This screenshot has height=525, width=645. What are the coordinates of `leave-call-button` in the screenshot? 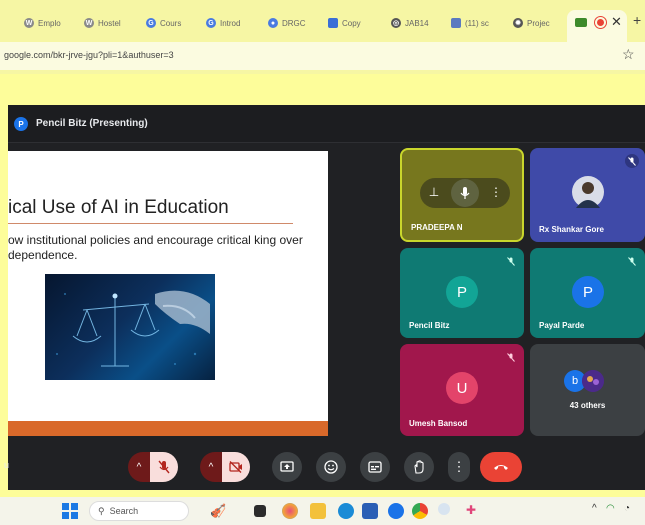 It's located at (501, 467).